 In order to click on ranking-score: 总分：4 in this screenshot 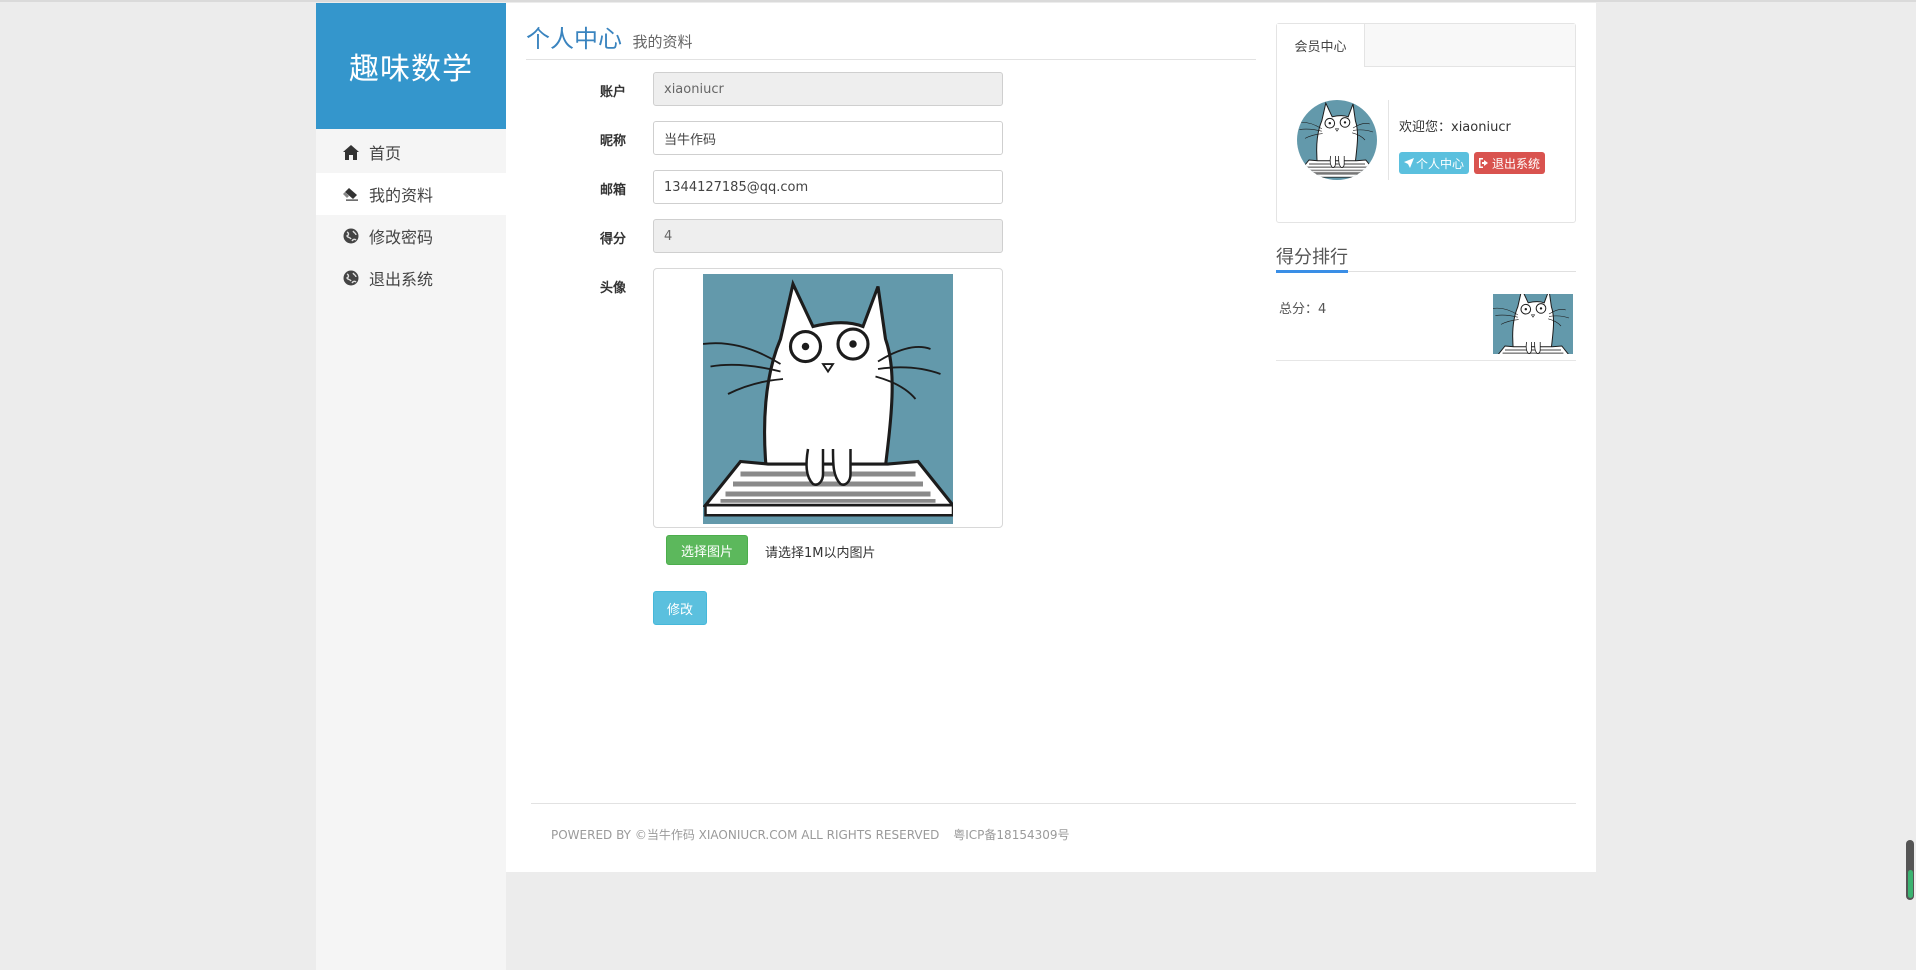, I will do `click(1303, 309)`.